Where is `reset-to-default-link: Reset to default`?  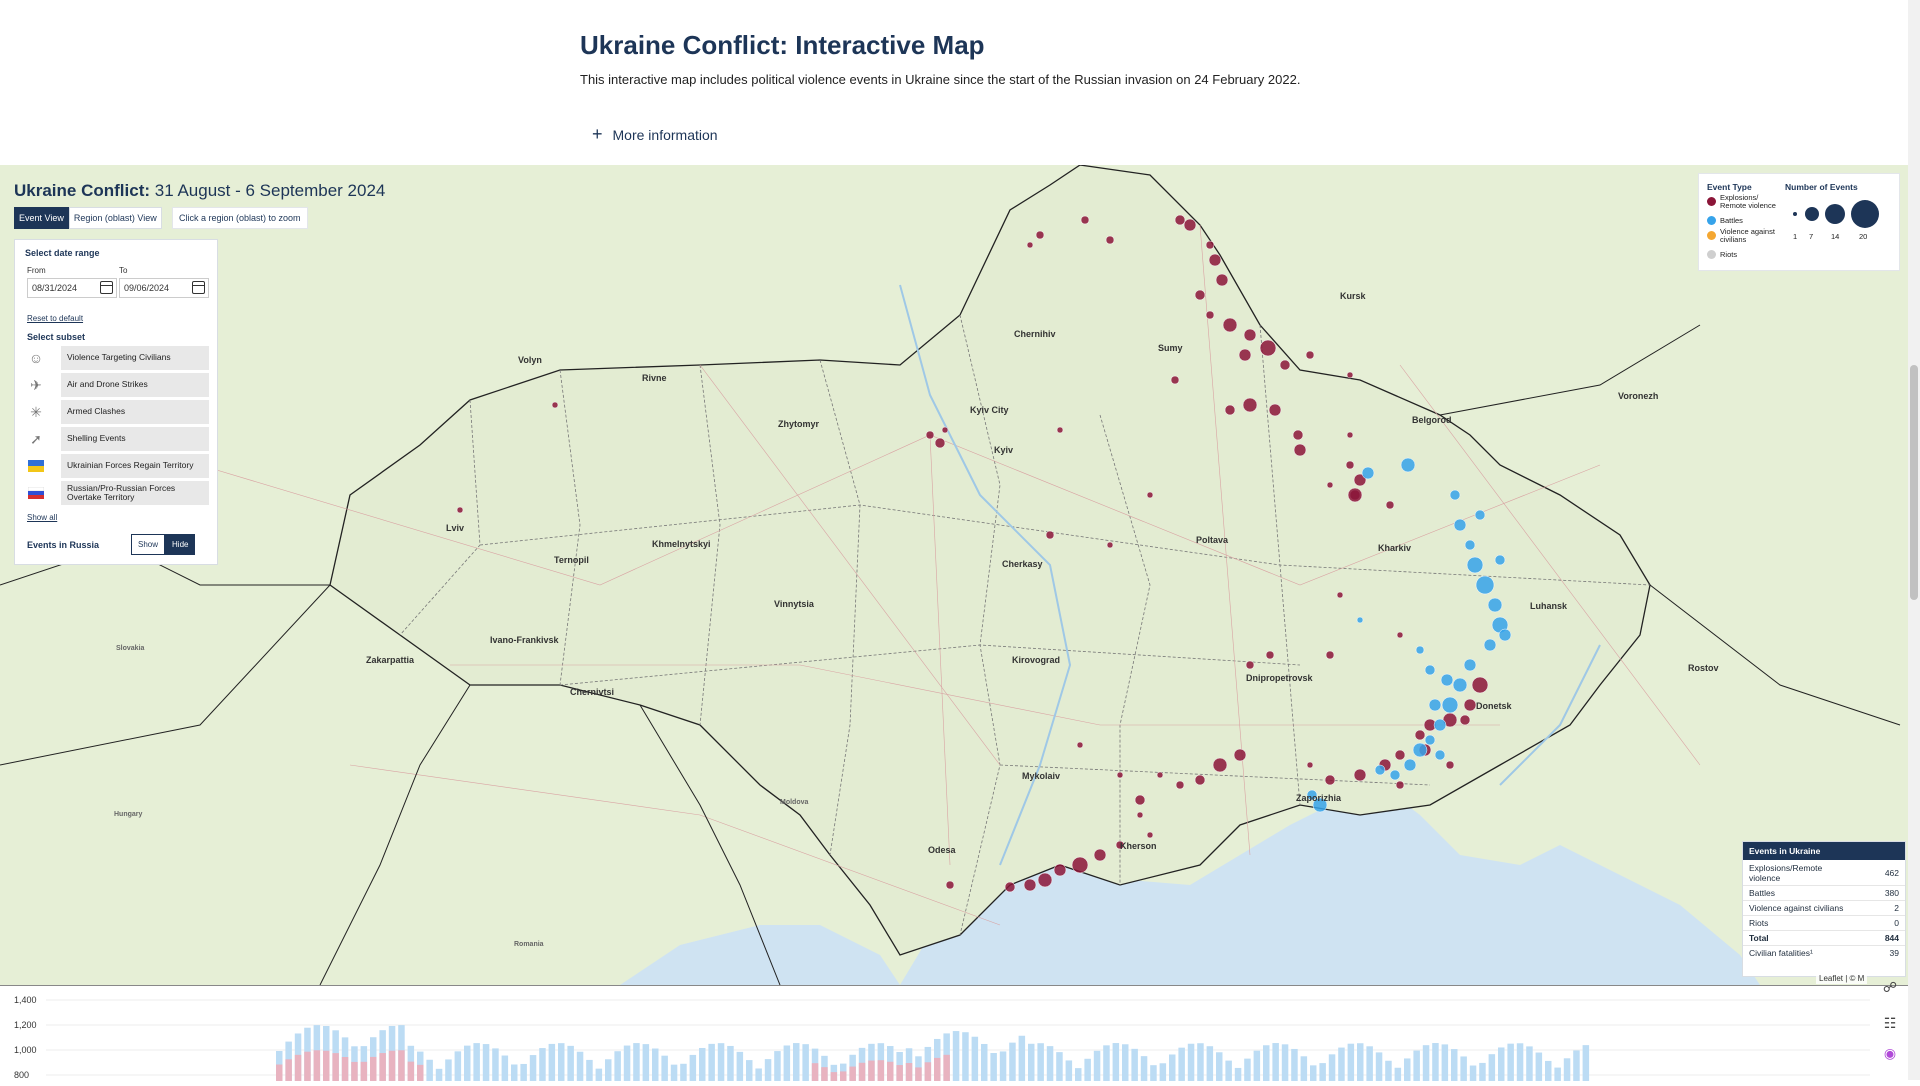 reset-to-default-link: Reset to default is located at coordinates (55, 318).